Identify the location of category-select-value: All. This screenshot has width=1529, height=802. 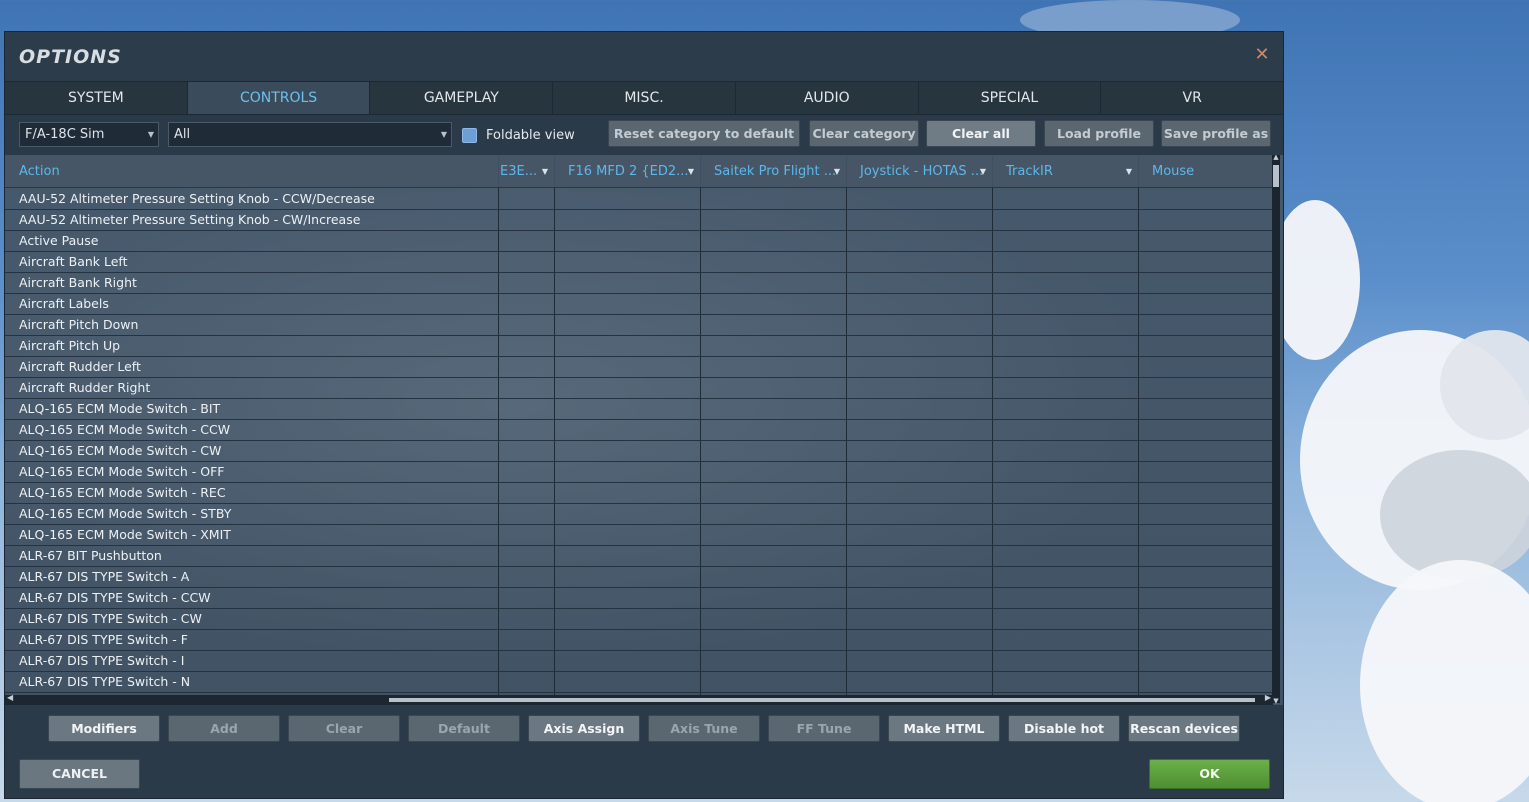
(182, 134).